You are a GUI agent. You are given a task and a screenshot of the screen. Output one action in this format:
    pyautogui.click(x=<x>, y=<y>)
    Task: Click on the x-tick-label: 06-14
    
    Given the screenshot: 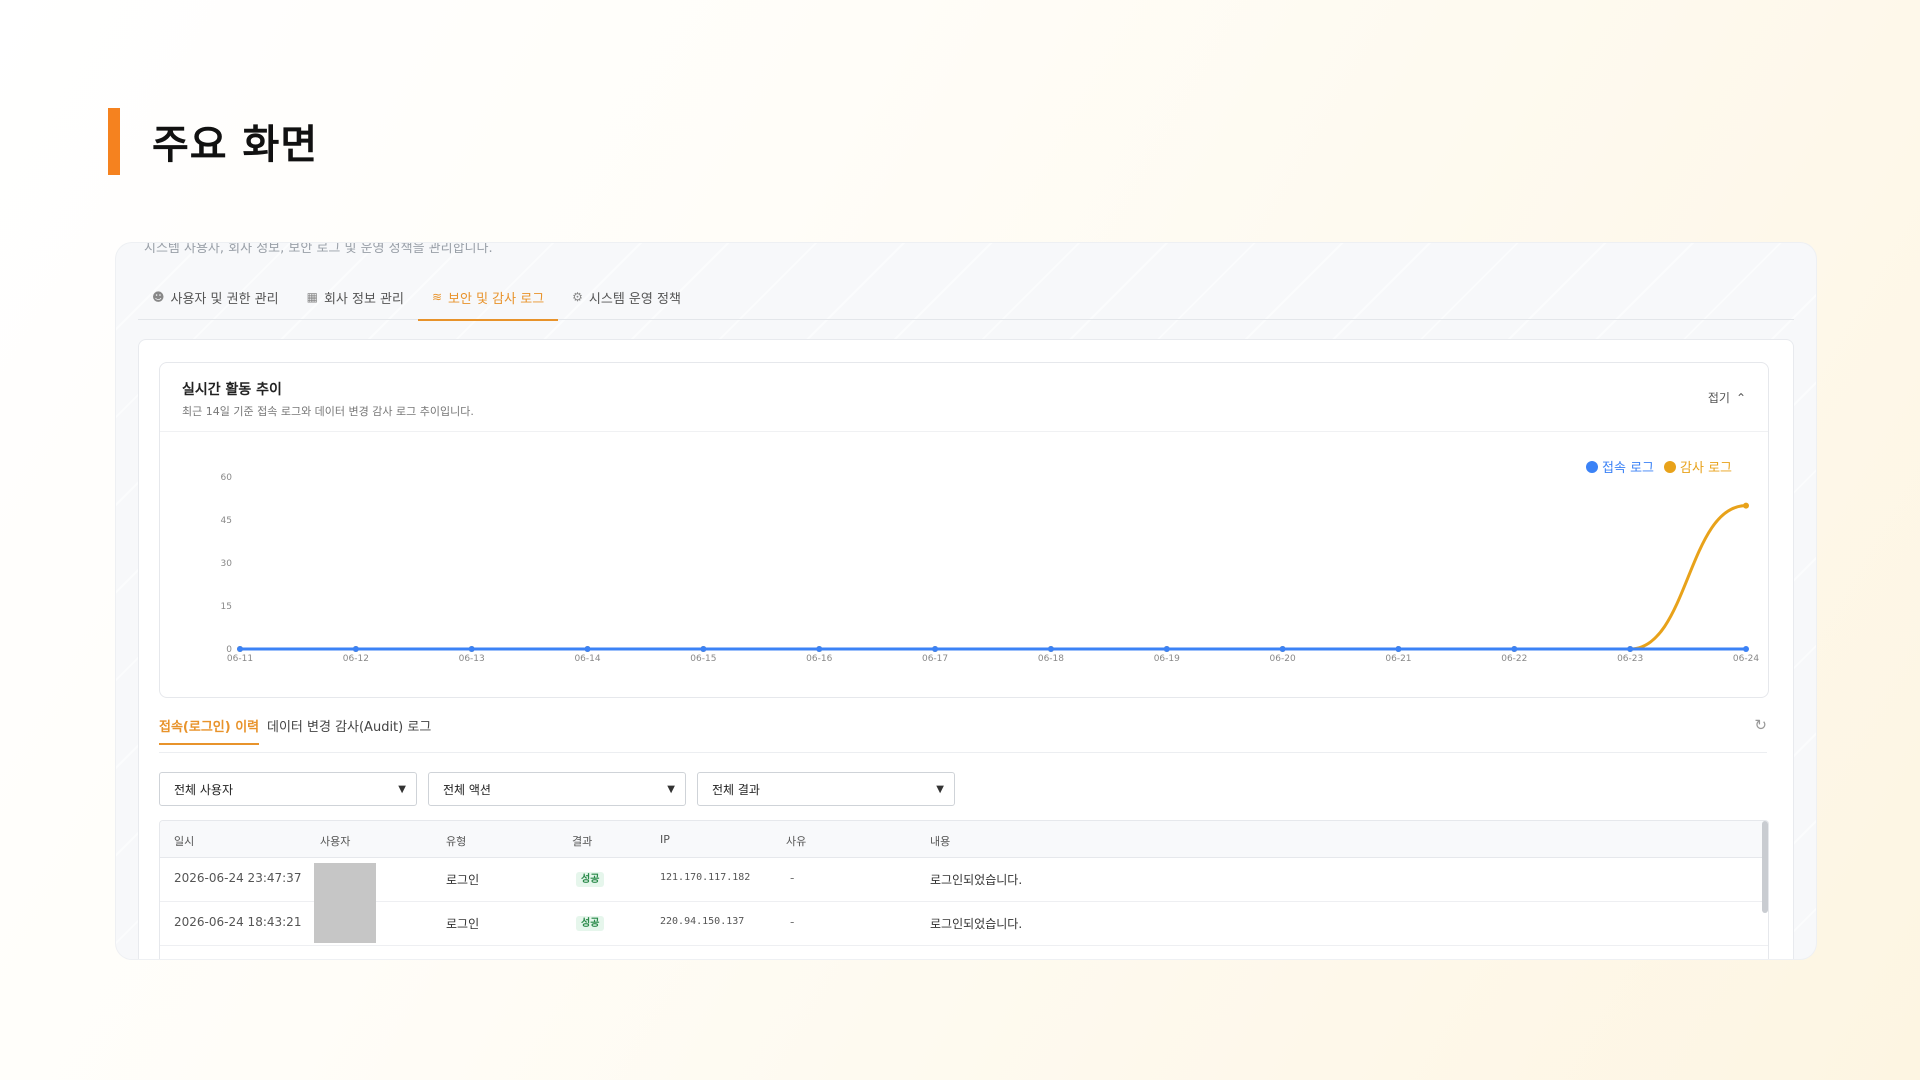 What is the action you would take?
    pyautogui.click(x=587, y=659)
    